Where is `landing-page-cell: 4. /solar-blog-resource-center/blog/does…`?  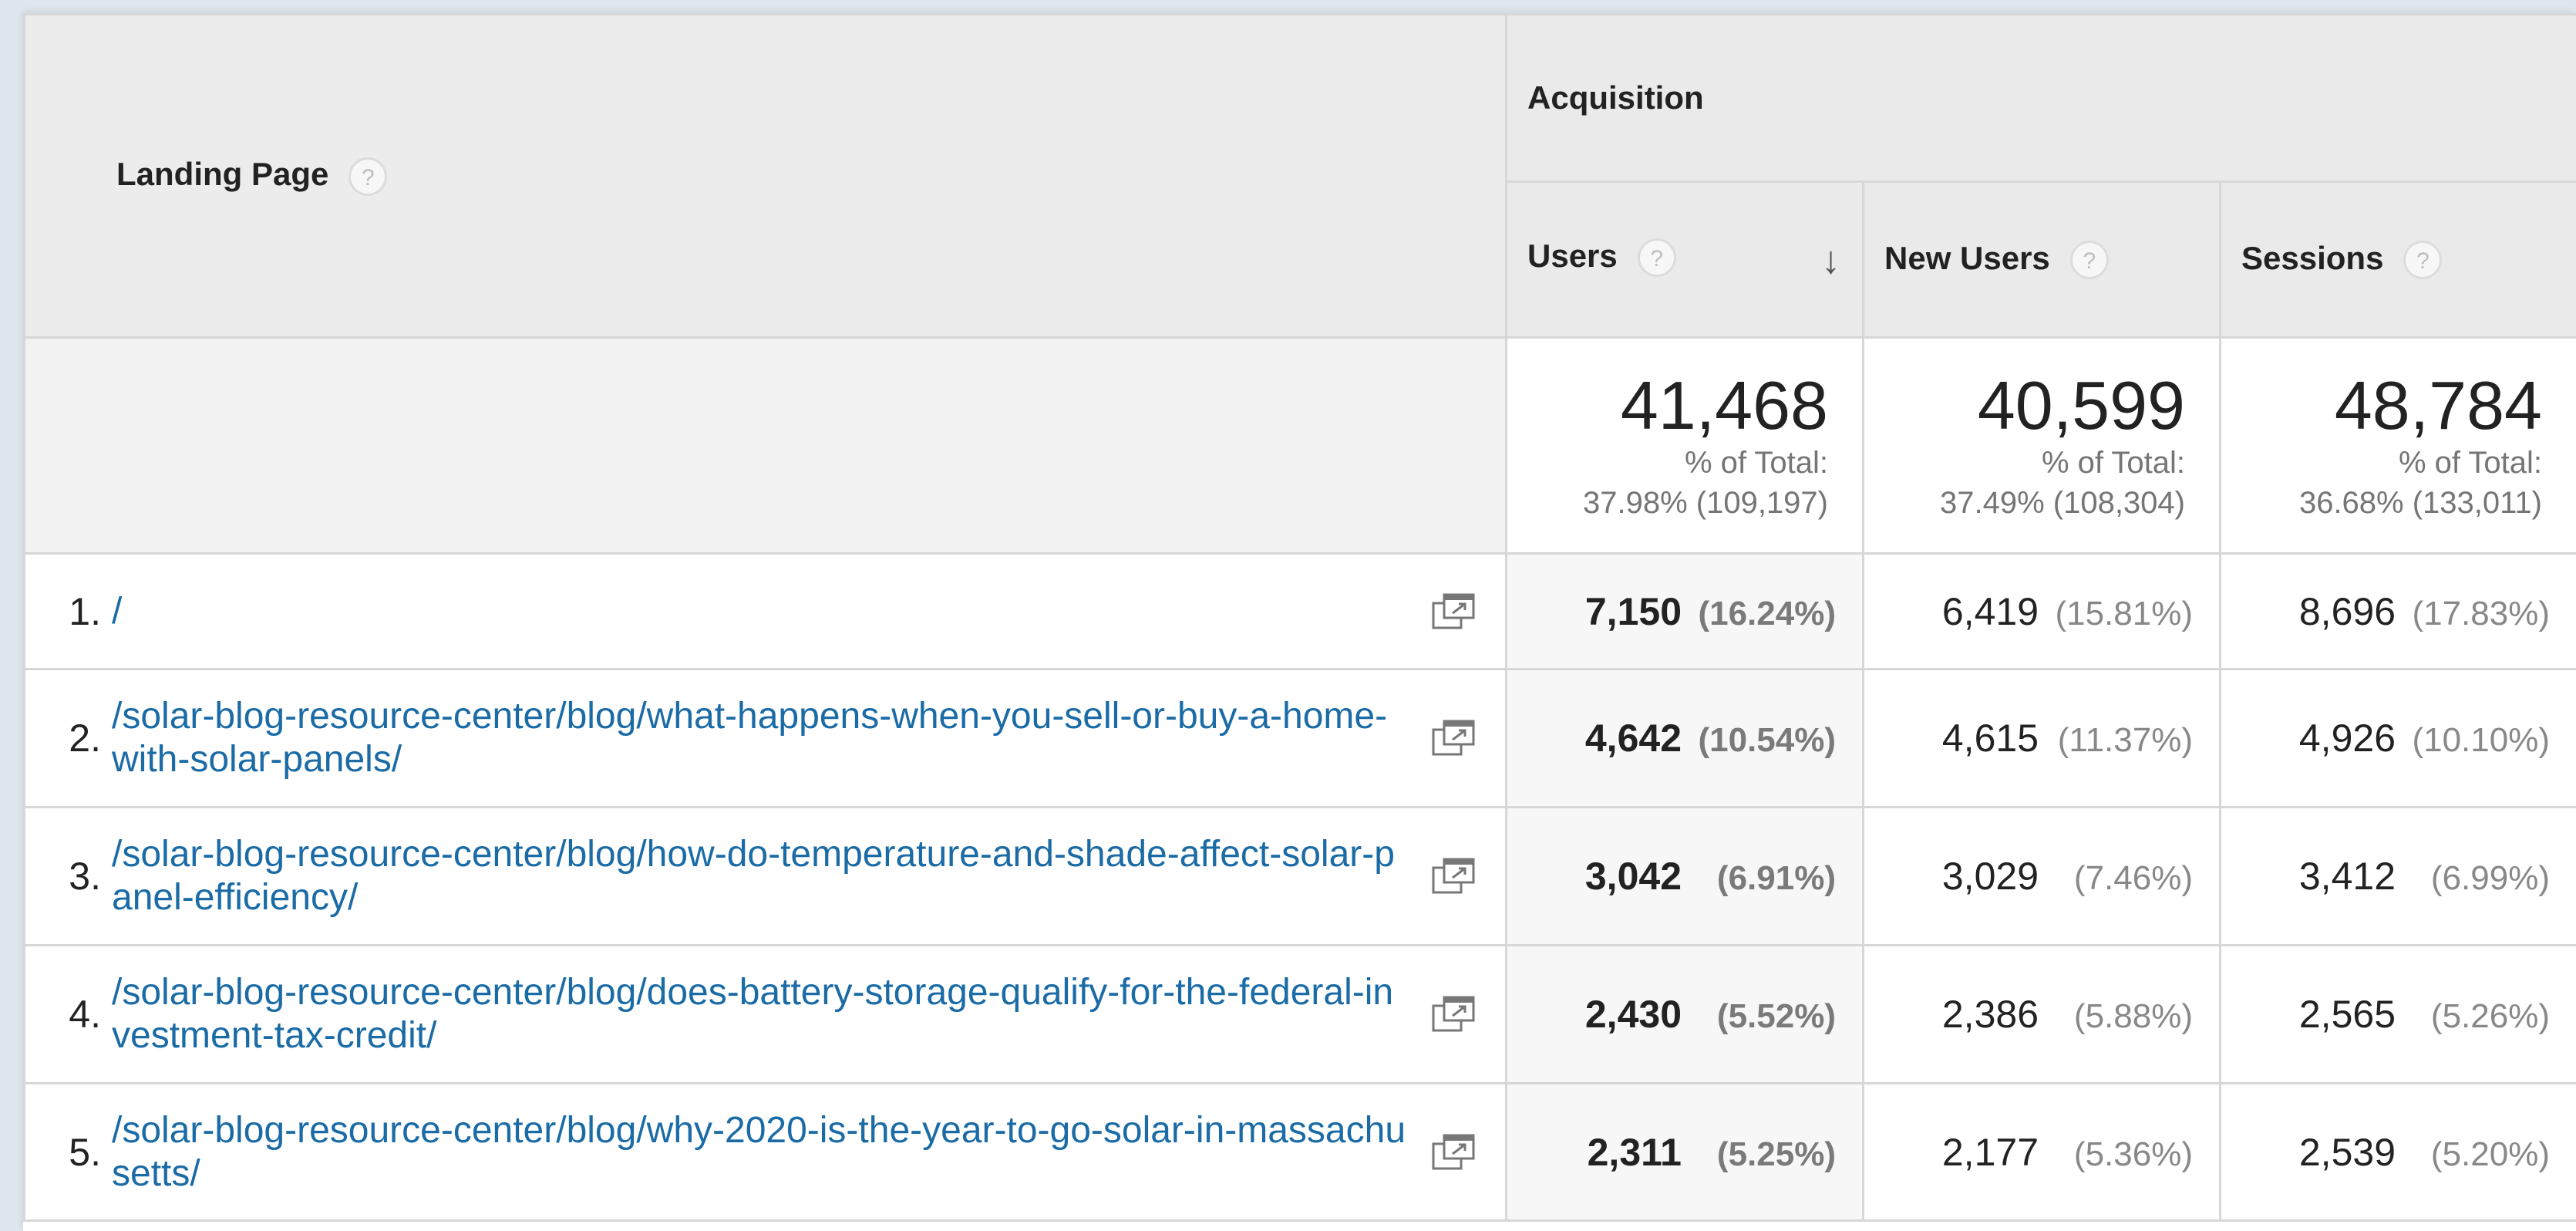 landing-page-cell: 4. /solar-blog-resource-center/blog/does… is located at coordinates (765, 1014).